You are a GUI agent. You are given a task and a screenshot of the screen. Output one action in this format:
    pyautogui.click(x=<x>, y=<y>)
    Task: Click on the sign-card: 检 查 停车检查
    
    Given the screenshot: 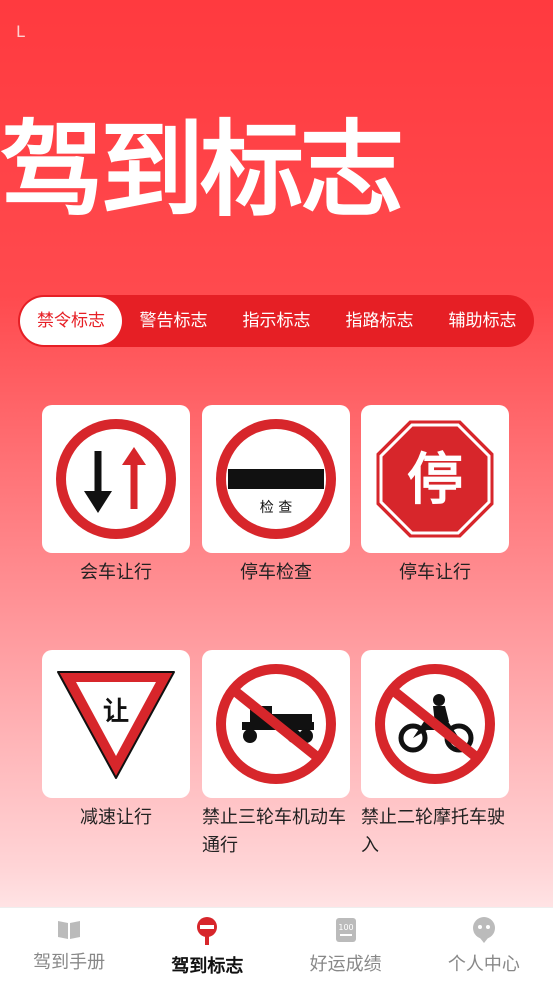 What is the action you would take?
    pyautogui.click(x=276, y=496)
    